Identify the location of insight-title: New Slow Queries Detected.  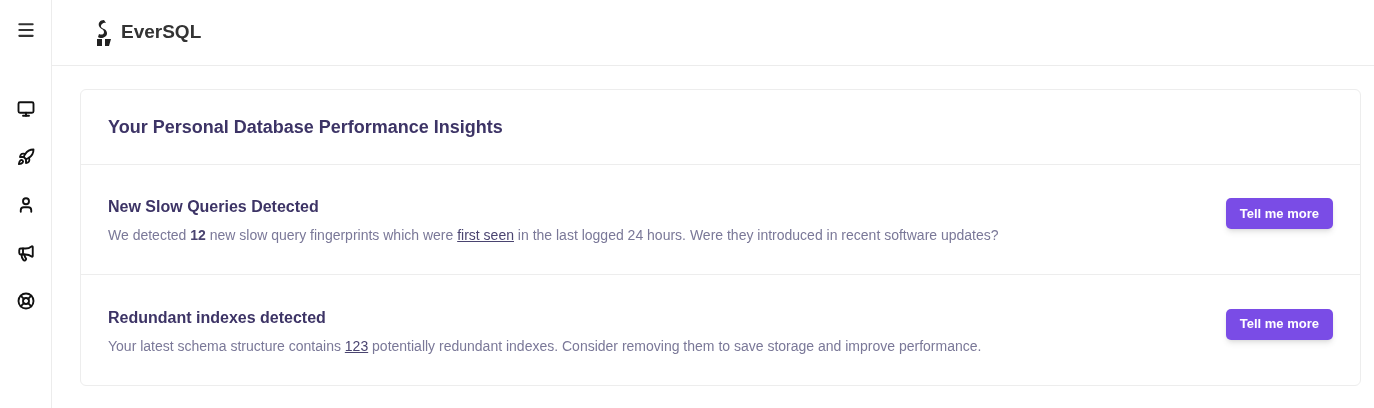
(214, 207).